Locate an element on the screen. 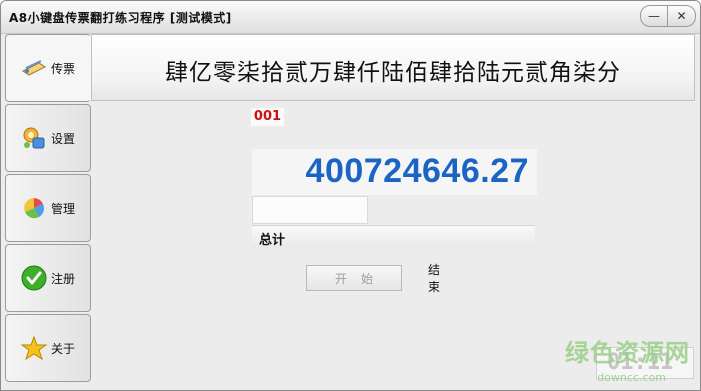 This screenshot has height=391, width=701. start-button: 开始 is located at coordinates (354, 278).